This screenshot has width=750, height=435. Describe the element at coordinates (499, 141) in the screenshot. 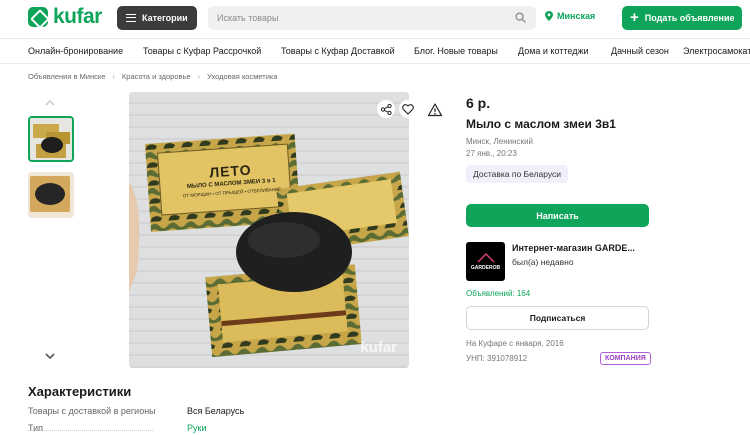

I see `listing-location: Минск, Ленинский` at that location.